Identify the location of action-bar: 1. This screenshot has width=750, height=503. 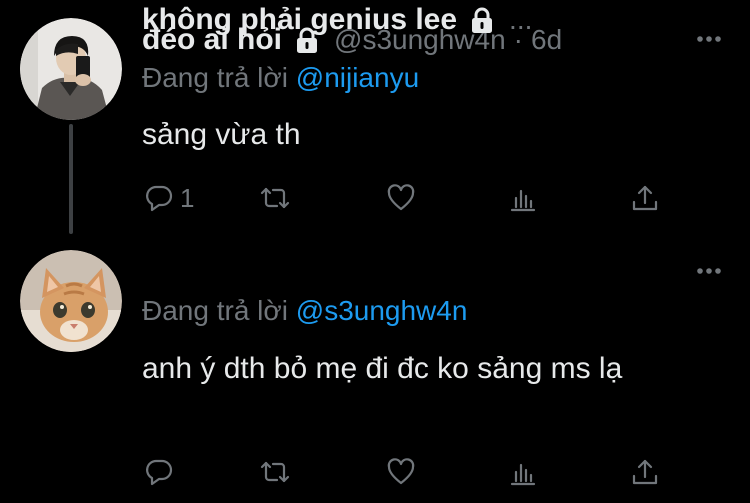
(407, 198).